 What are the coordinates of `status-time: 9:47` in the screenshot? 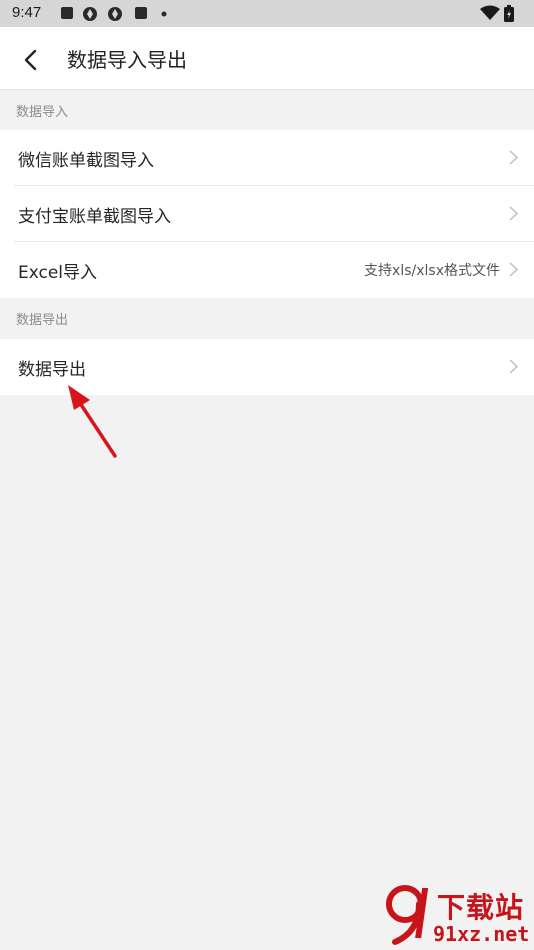 It's located at (27, 12).